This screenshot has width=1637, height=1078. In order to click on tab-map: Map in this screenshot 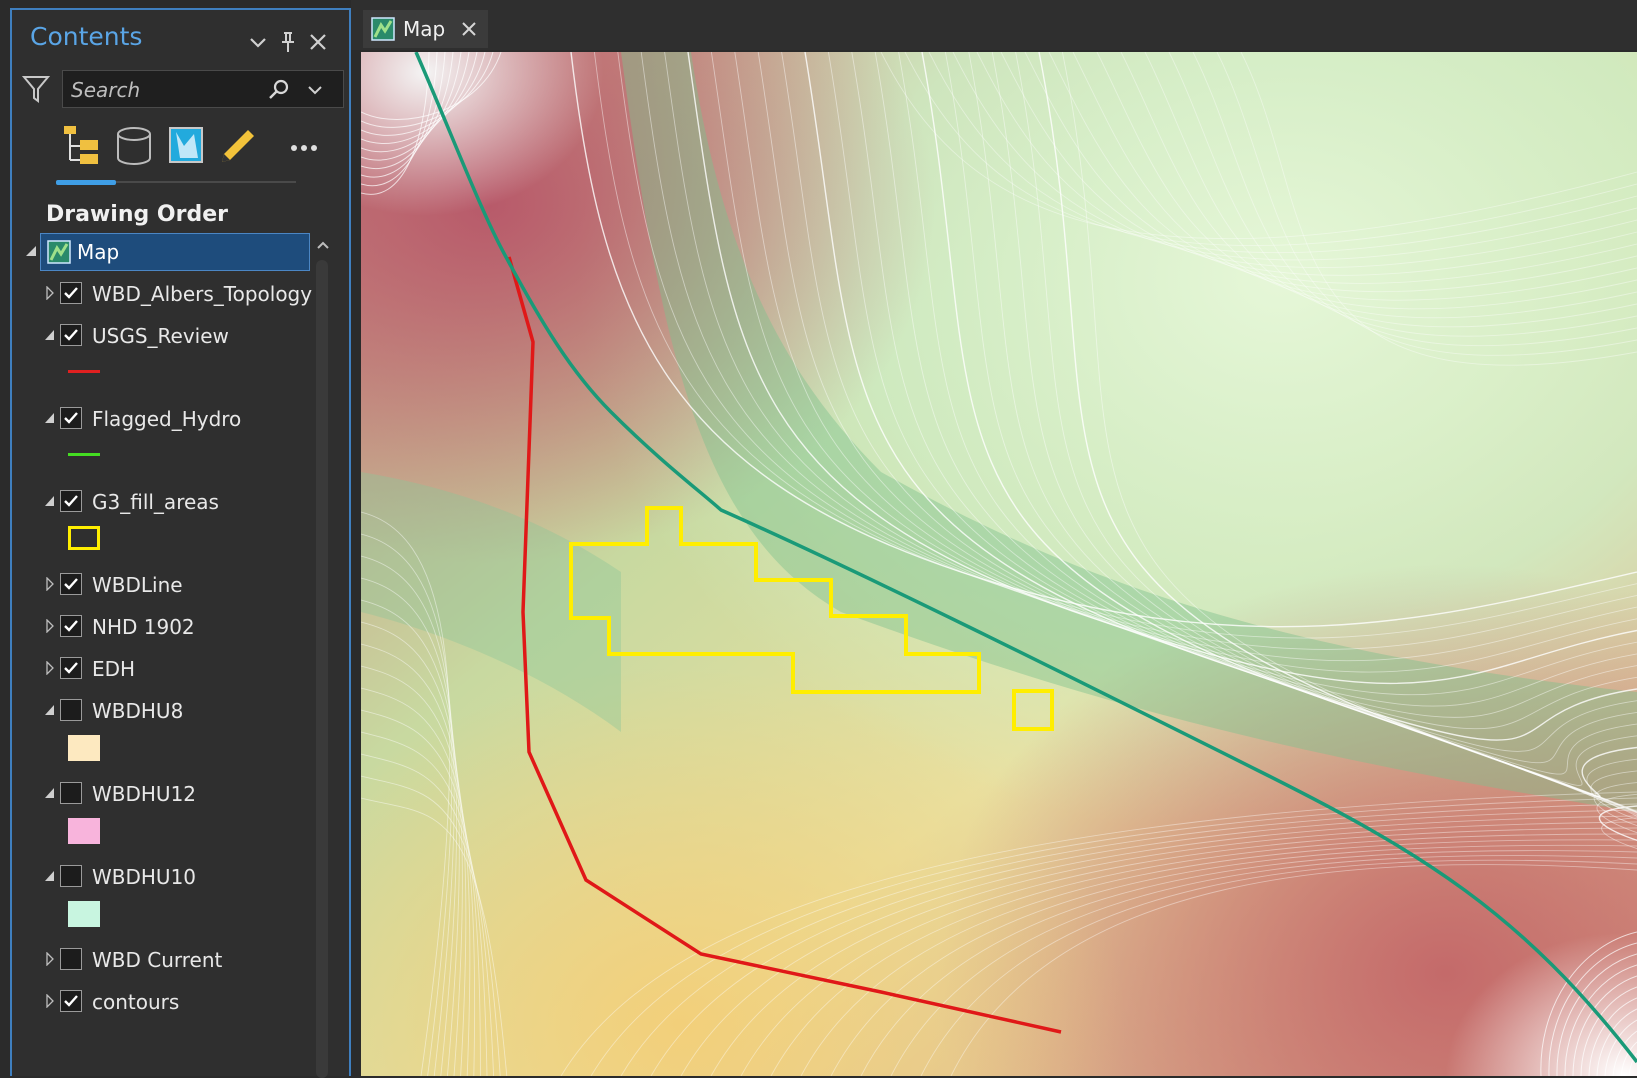, I will do `click(425, 29)`.